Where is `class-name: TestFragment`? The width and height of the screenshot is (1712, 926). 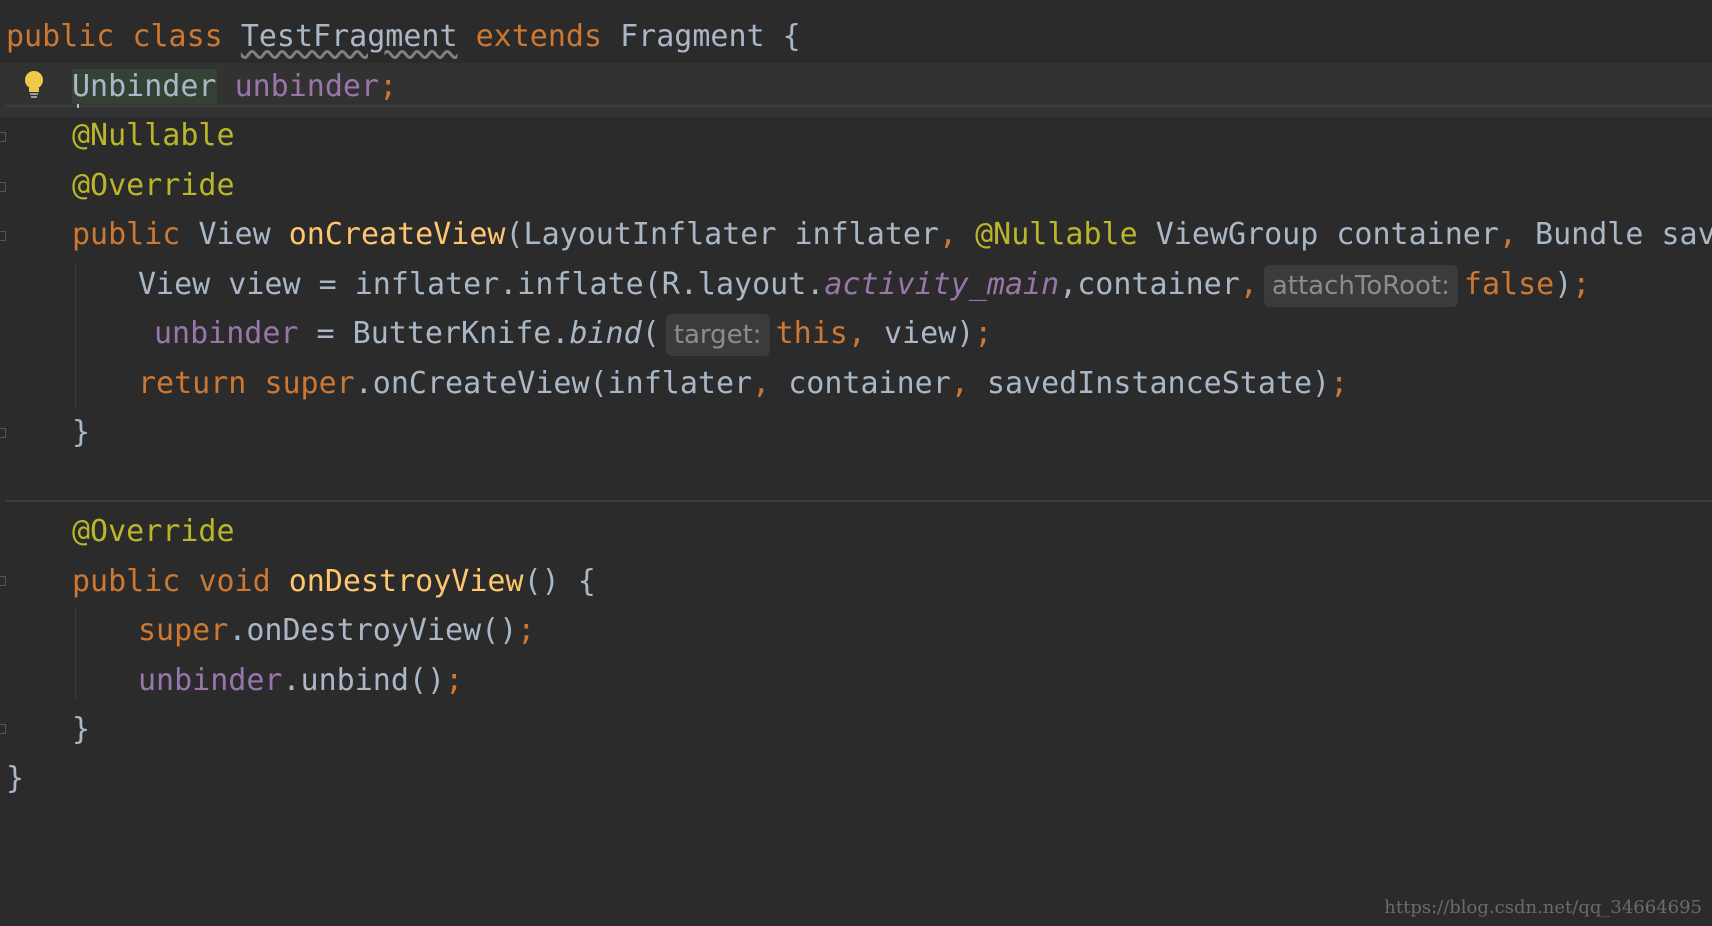
class-name: TestFragment is located at coordinates (349, 36).